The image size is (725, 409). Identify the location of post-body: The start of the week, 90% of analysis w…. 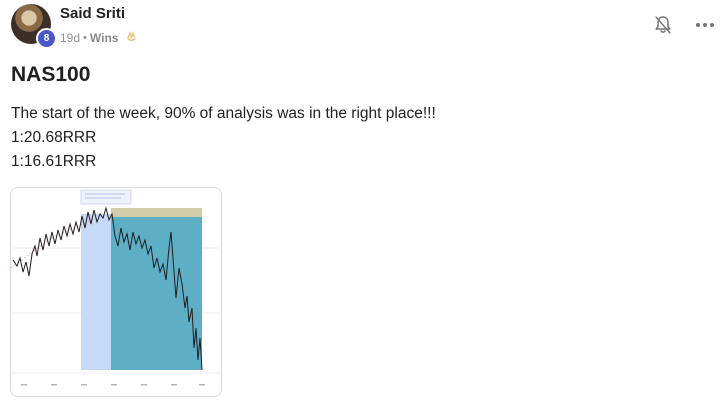
(223, 138).